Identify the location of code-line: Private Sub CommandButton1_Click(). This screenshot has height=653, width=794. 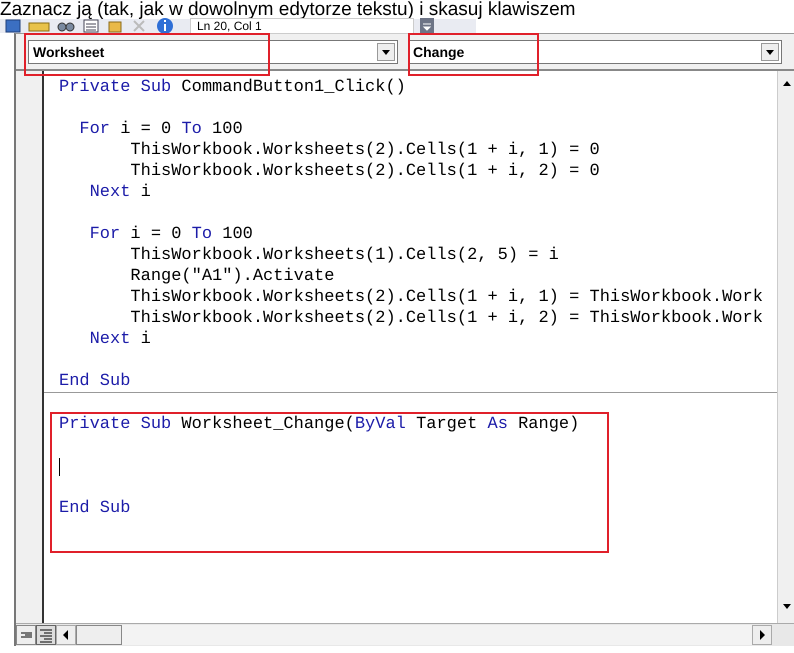
(232, 87).